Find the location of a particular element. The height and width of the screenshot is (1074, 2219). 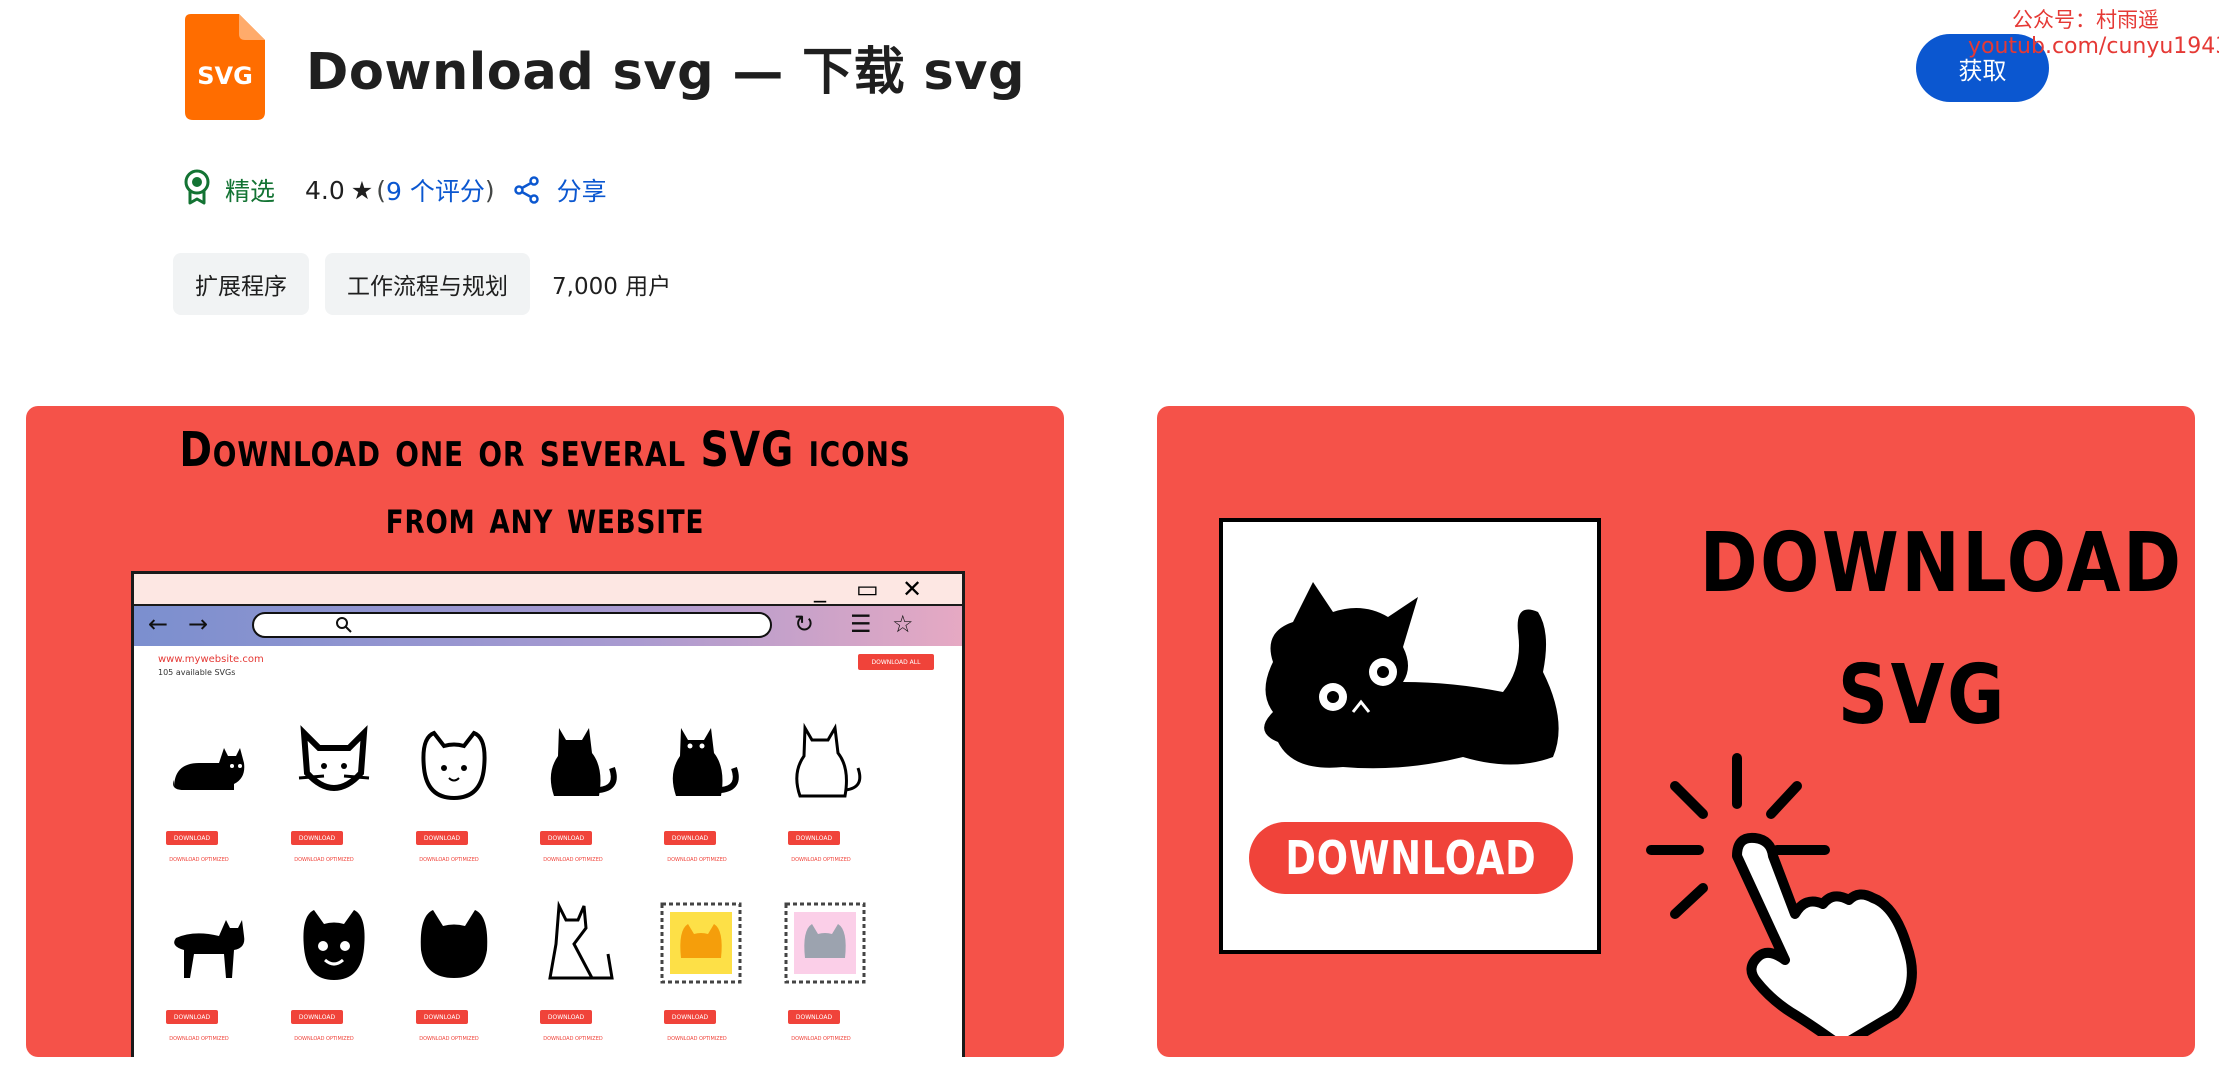

bookmark-star-icon: ☆ is located at coordinates (903, 624).